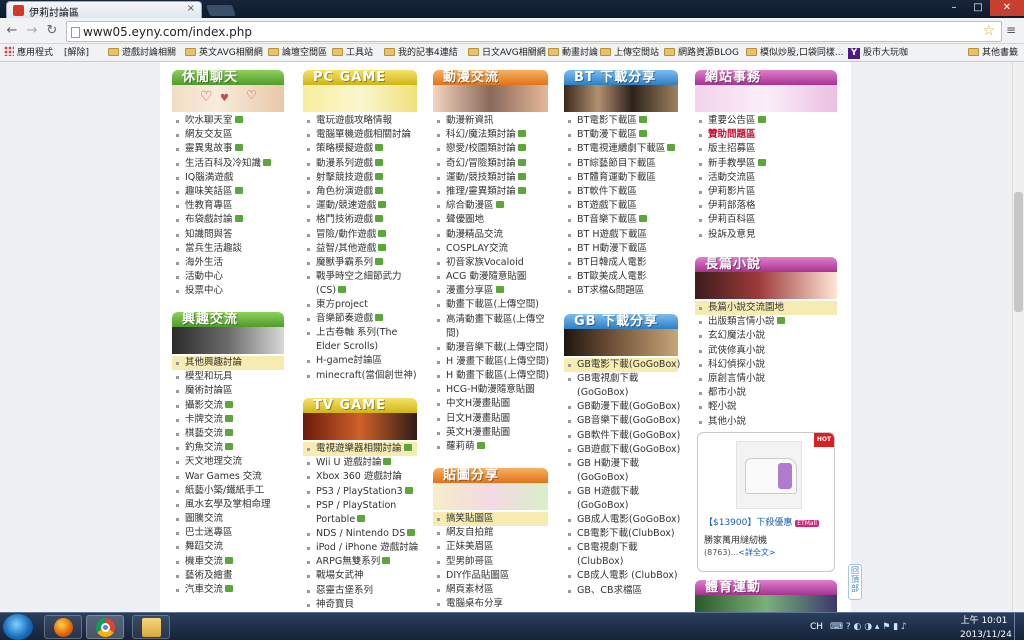  I want to click on forum-link: 長篇小說交流園地, so click(766, 308).